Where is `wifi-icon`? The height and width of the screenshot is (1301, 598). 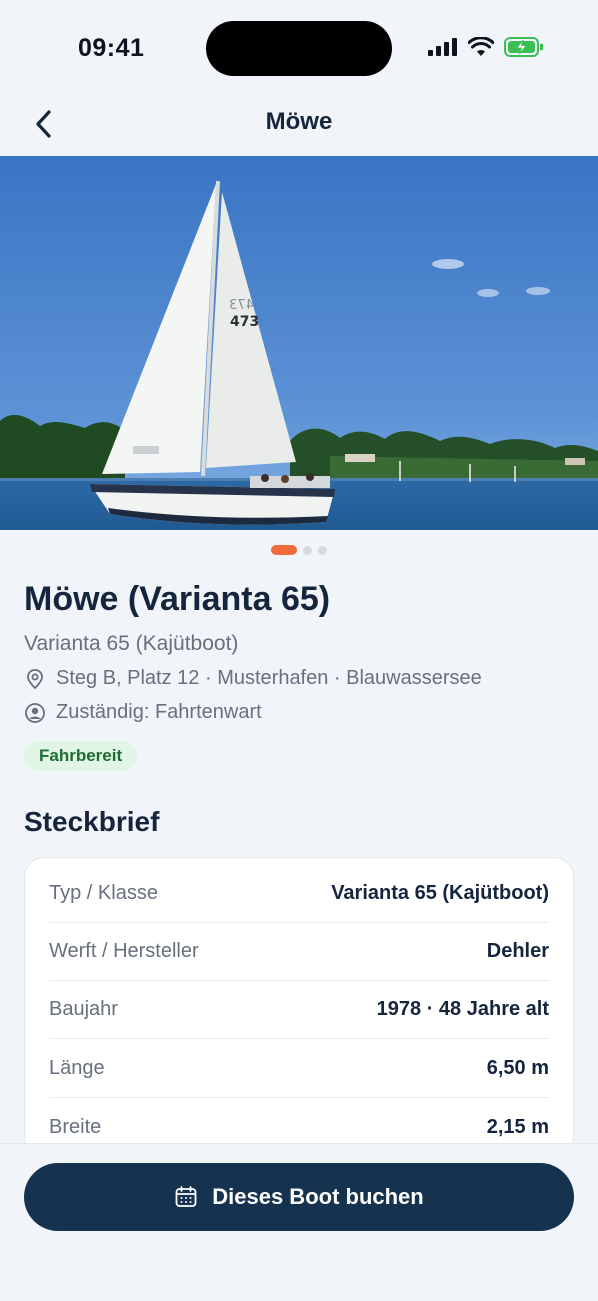 wifi-icon is located at coordinates (481, 46).